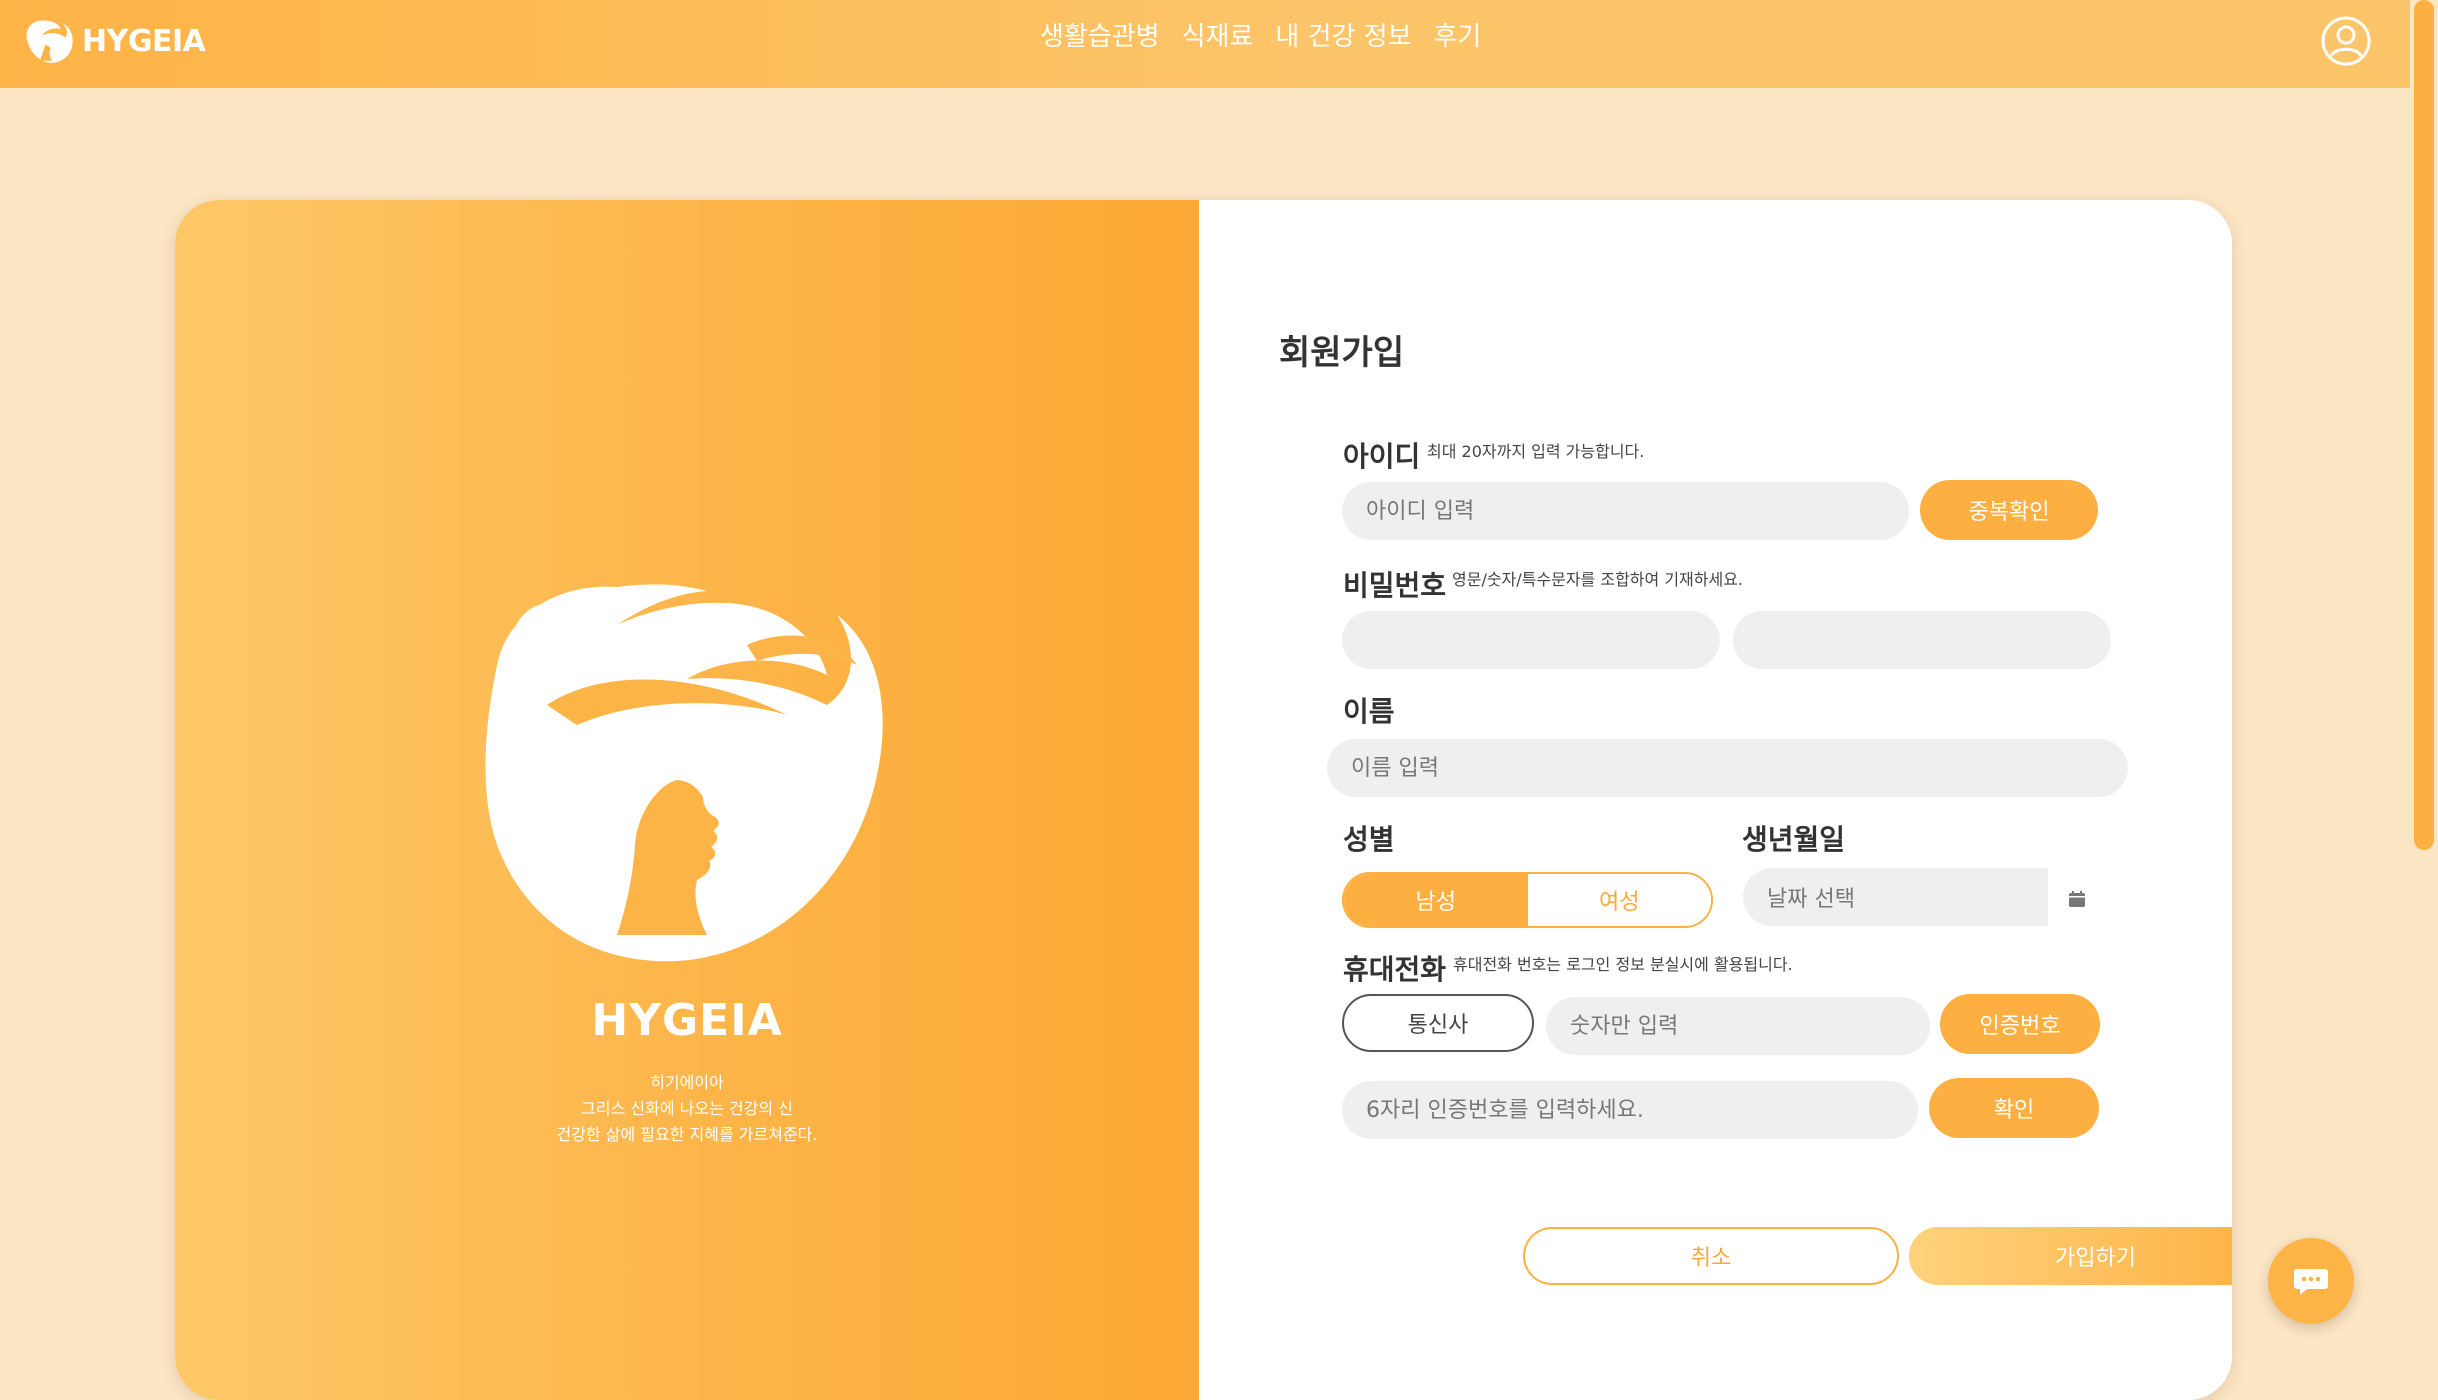 This screenshot has height=1400, width=2438. Describe the element at coordinates (1260, 34) in the screenshot. I see `main-nav: 생활습관병 식재료 내 건강 정보 후기` at that location.